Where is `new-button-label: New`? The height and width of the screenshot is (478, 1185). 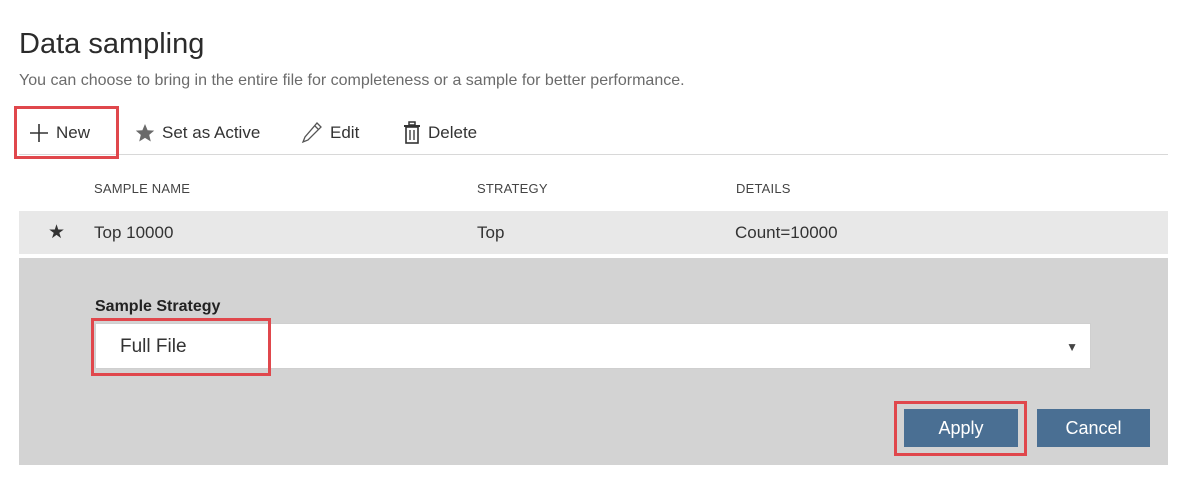 new-button-label: New is located at coordinates (73, 132).